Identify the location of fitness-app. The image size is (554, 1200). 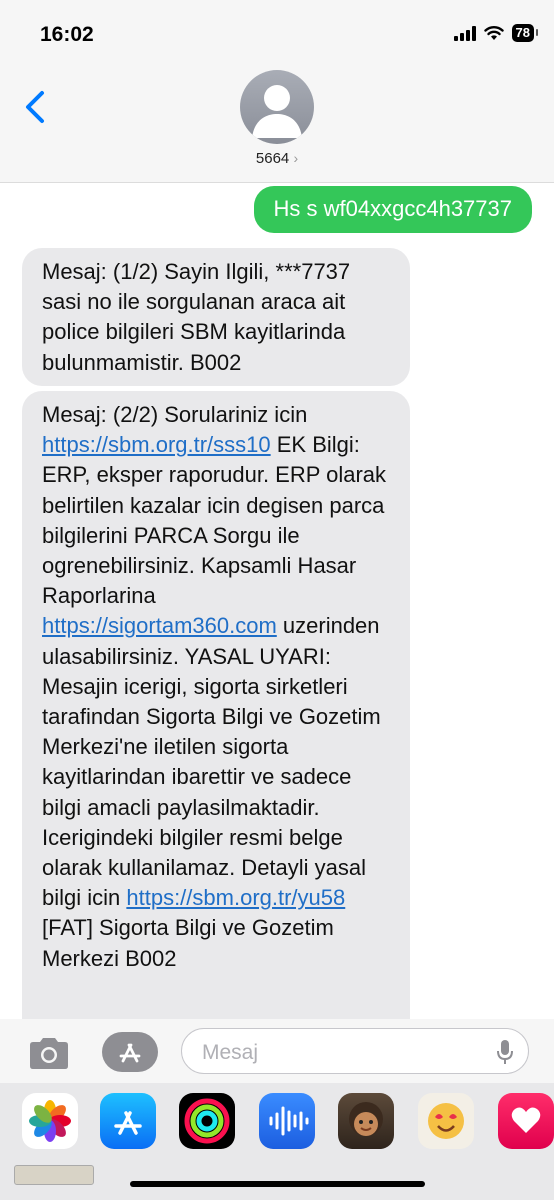
(207, 1121).